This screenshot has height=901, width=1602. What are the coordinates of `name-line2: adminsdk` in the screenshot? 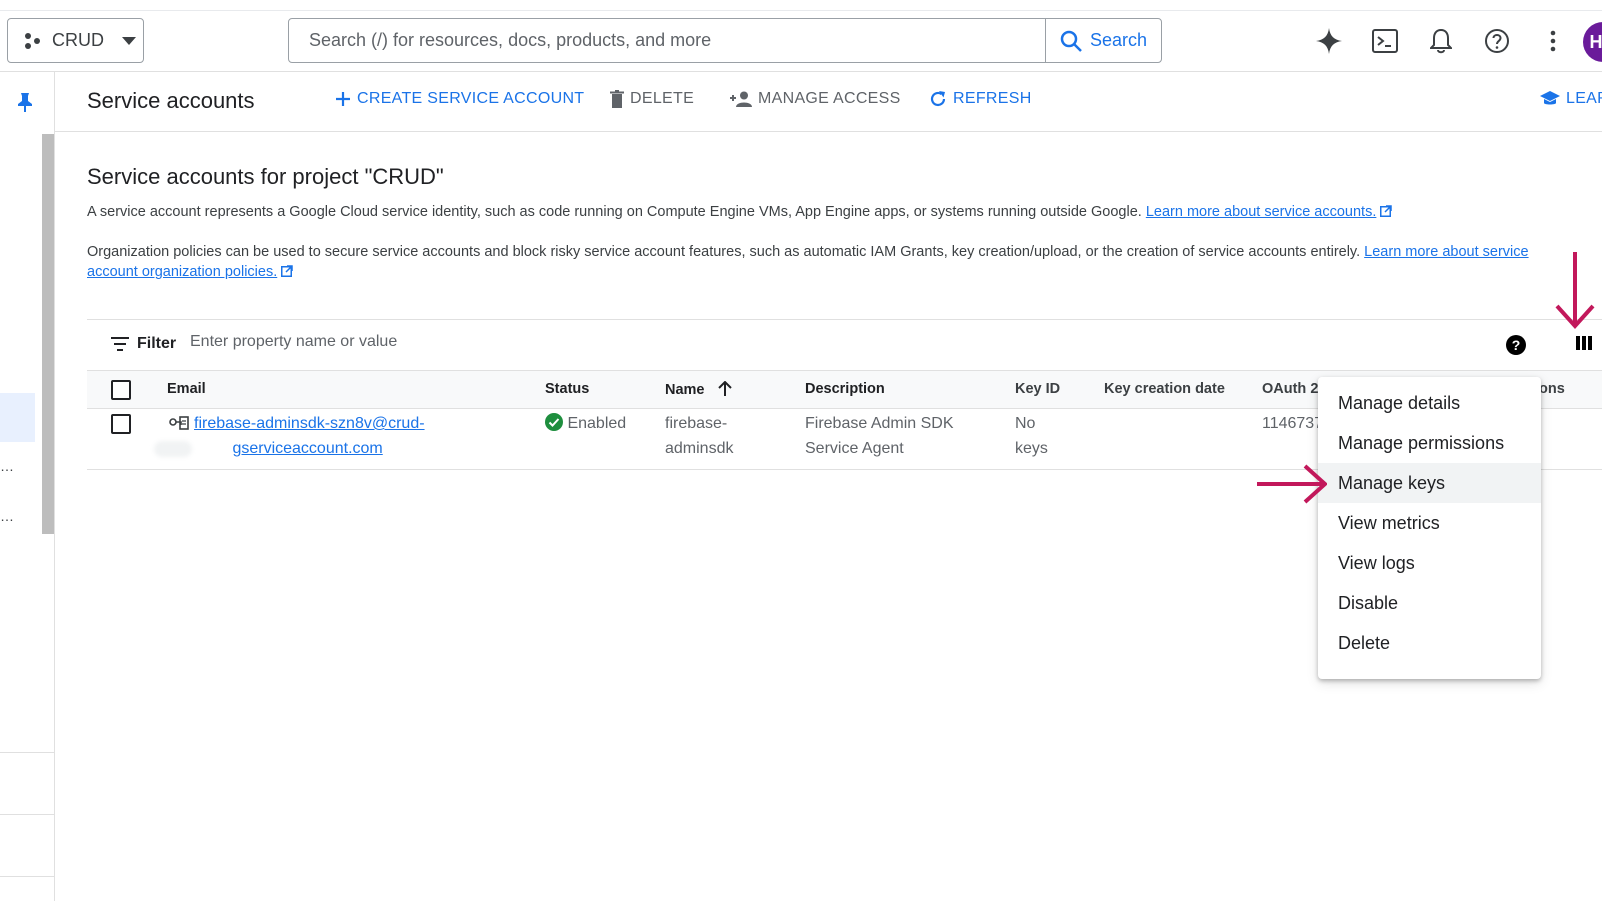 It's located at (699, 448).